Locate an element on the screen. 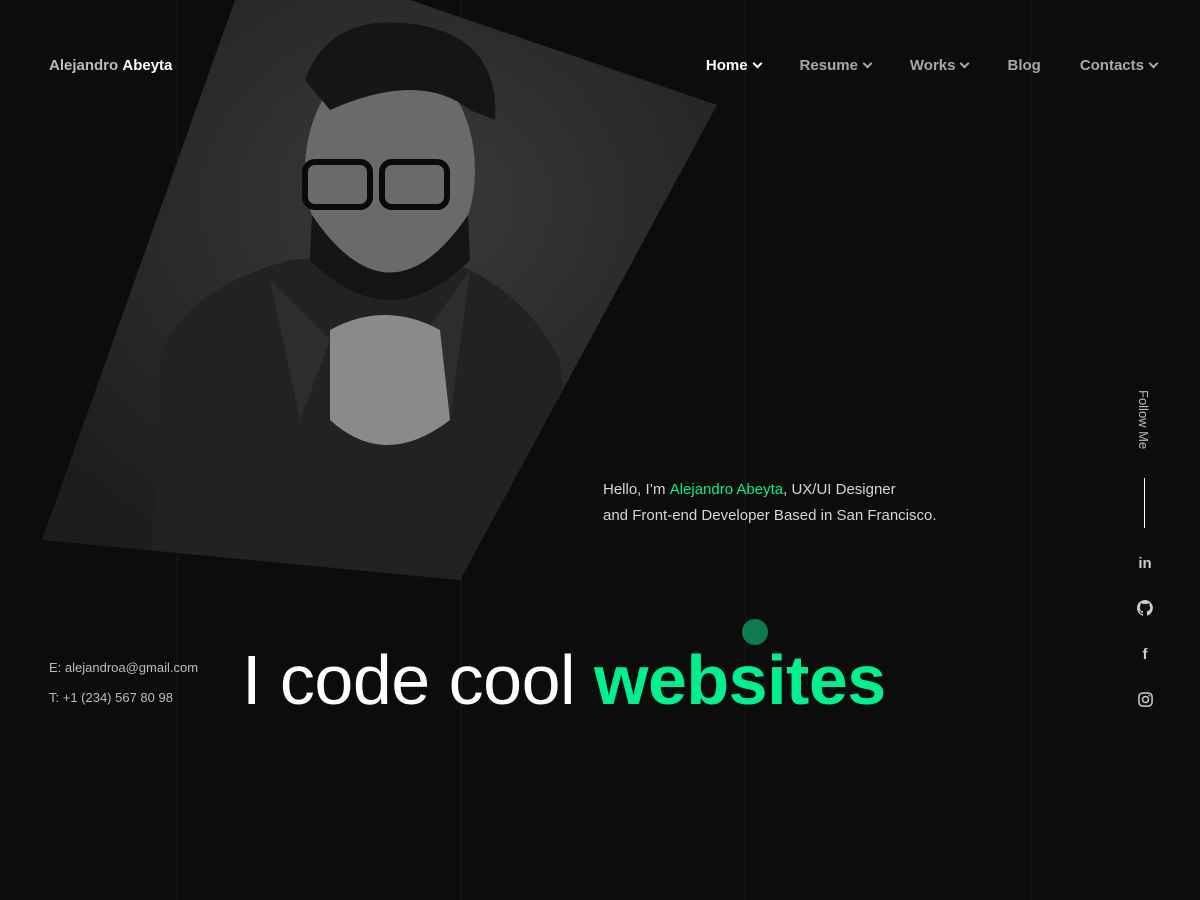 The image size is (1200, 900). grid-line is located at coordinates (1030, 450).